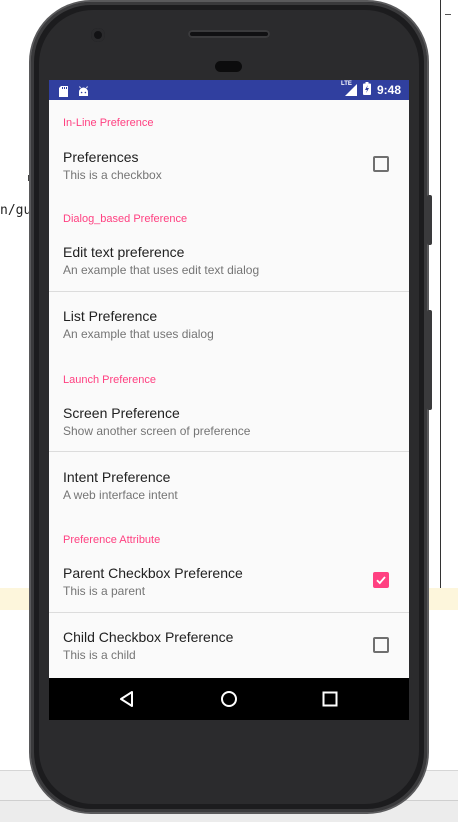 The width and height of the screenshot is (458, 822). I want to click on navigation-bar, so click(229, 699).